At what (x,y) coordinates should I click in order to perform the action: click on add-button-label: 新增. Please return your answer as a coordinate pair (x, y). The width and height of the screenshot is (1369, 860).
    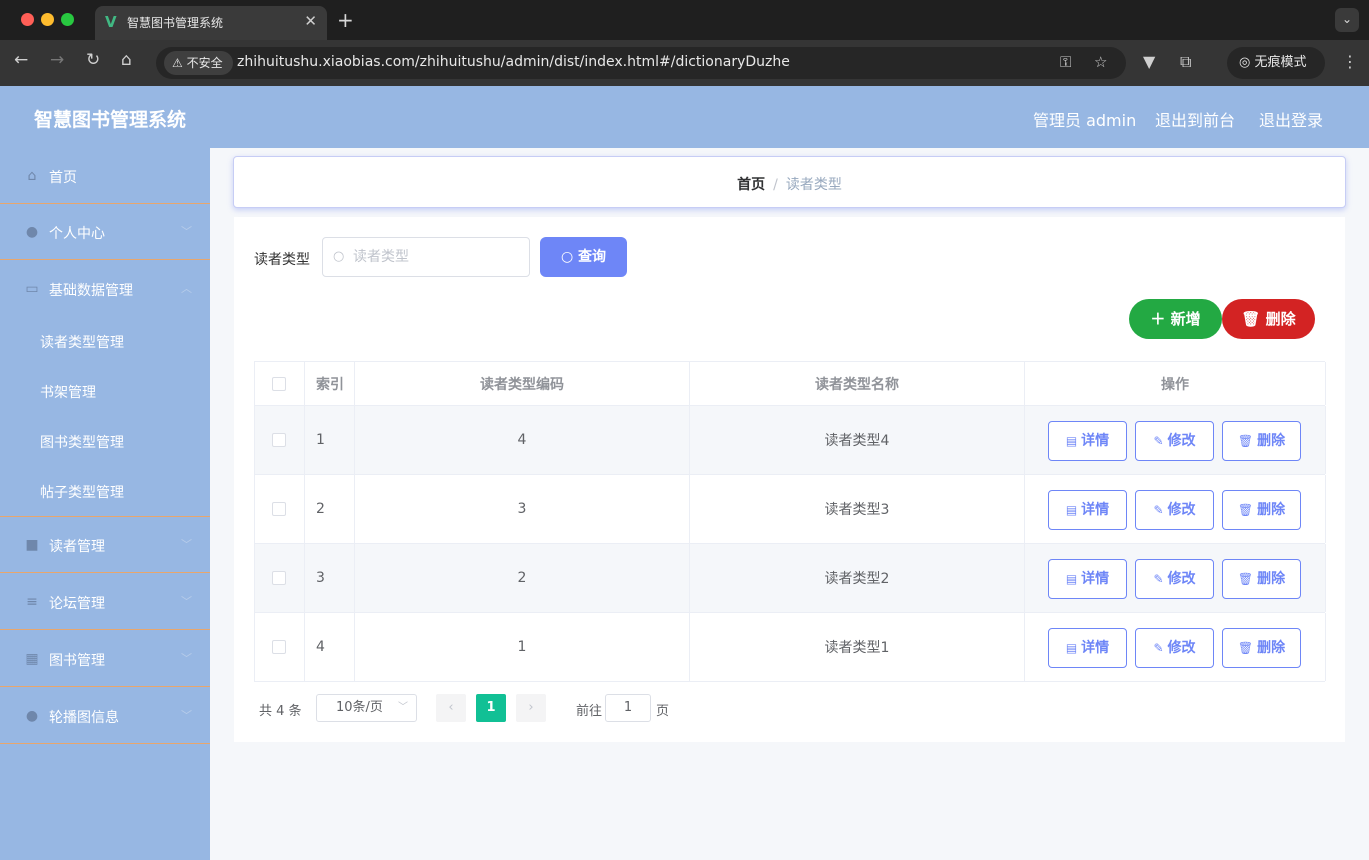
    Looking at the image, I should click on (1185, 319).